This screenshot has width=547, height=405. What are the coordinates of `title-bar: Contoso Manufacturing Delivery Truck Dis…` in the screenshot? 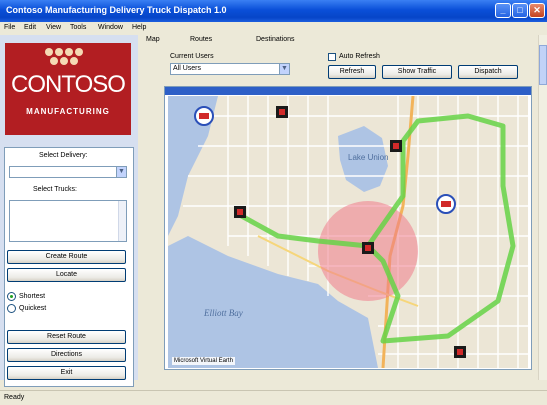 It's located at (273, 11).